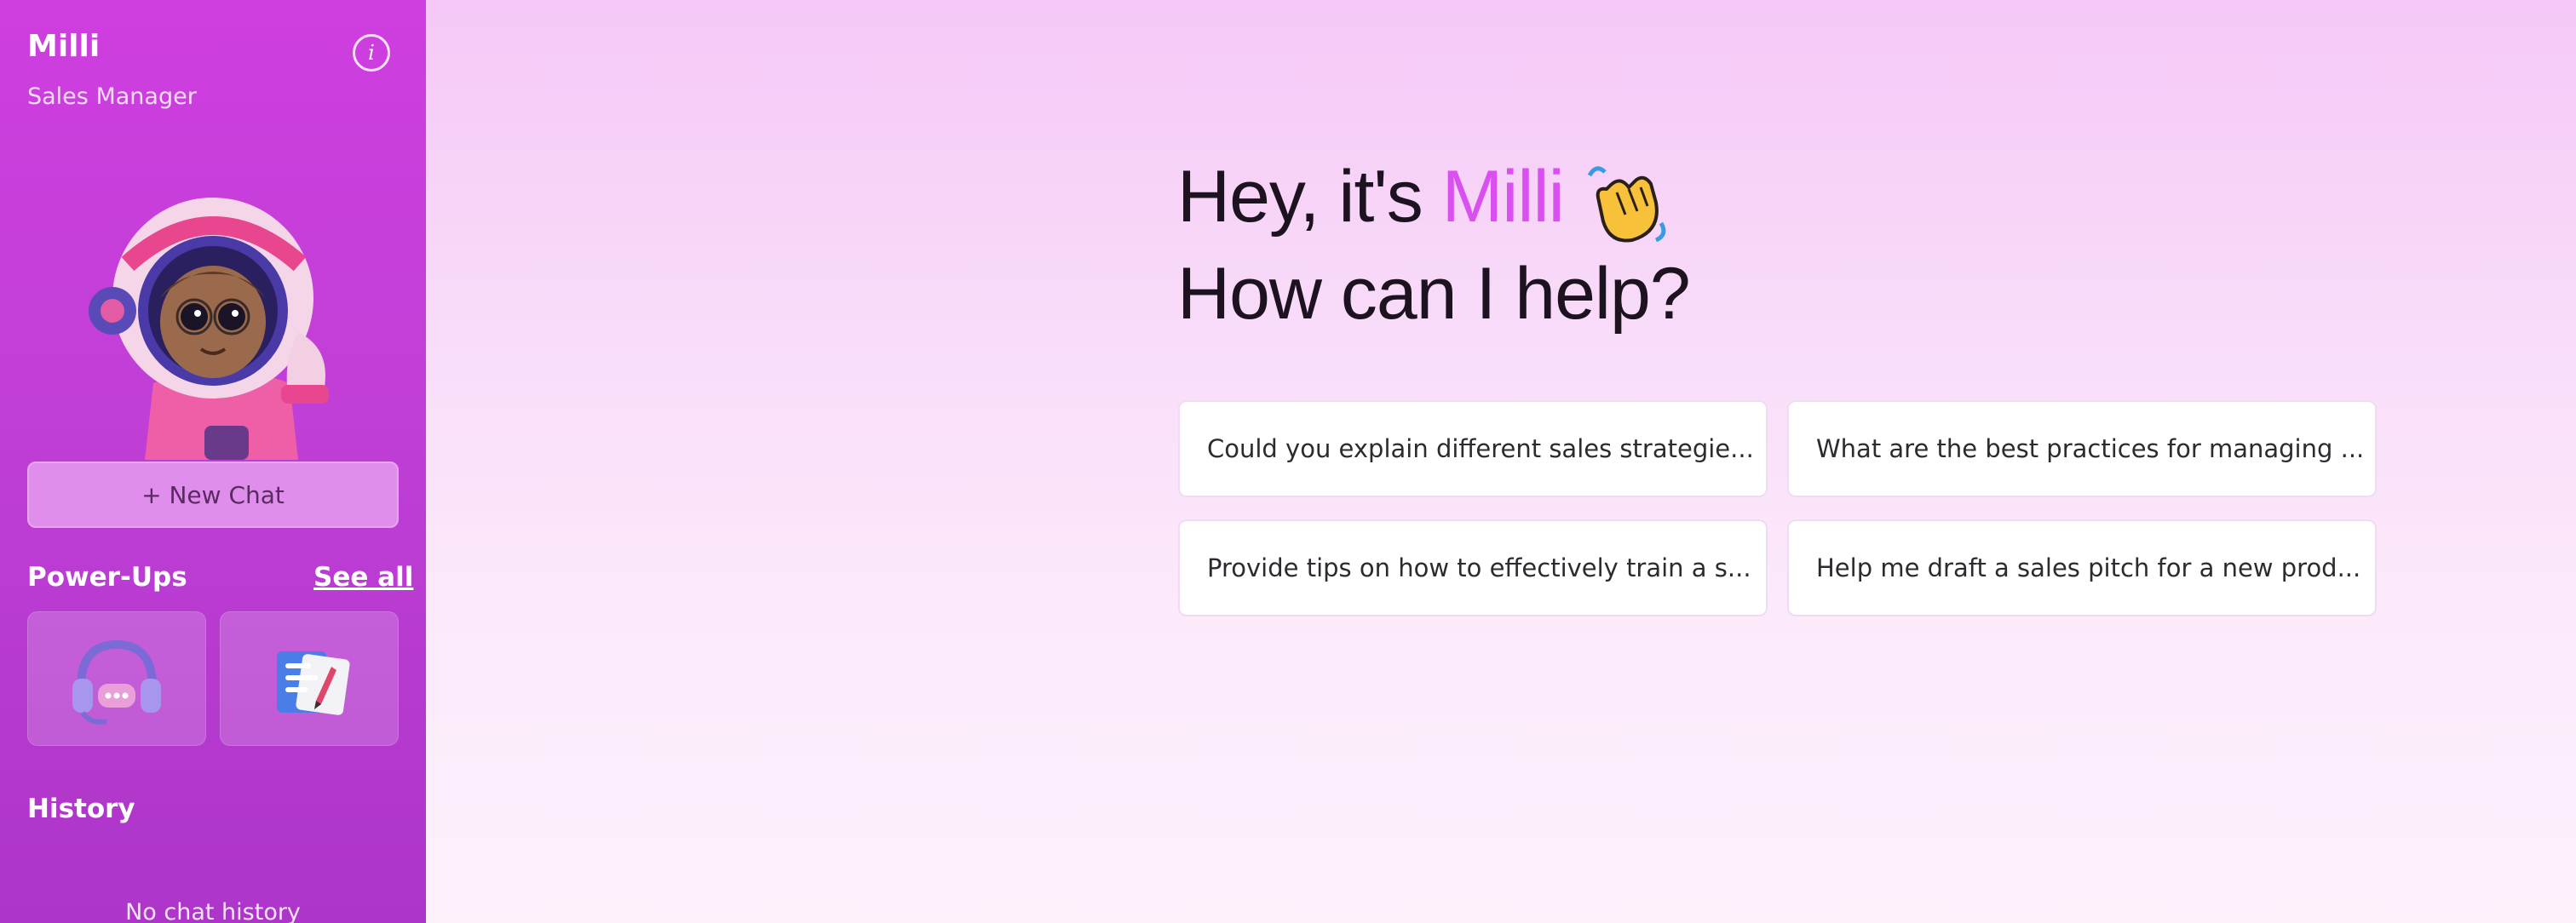 The image size is (2576, 923). I want to click on history-title: History, so click(81, 809).